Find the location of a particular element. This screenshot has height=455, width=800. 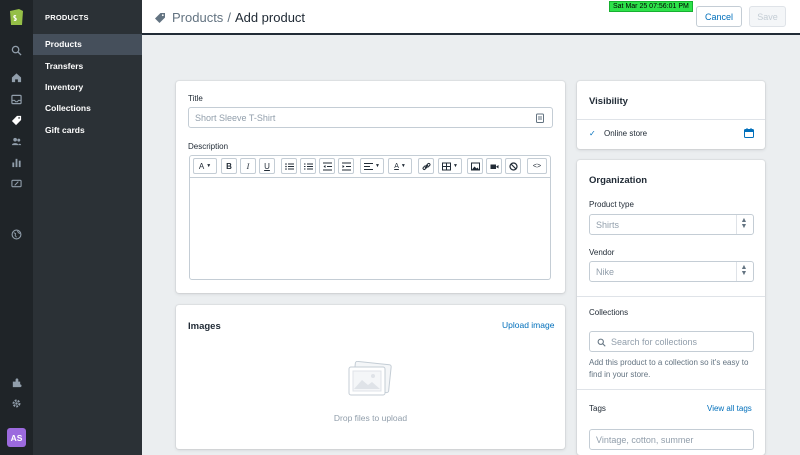

outdent-button is located at coordinates (327, 166).